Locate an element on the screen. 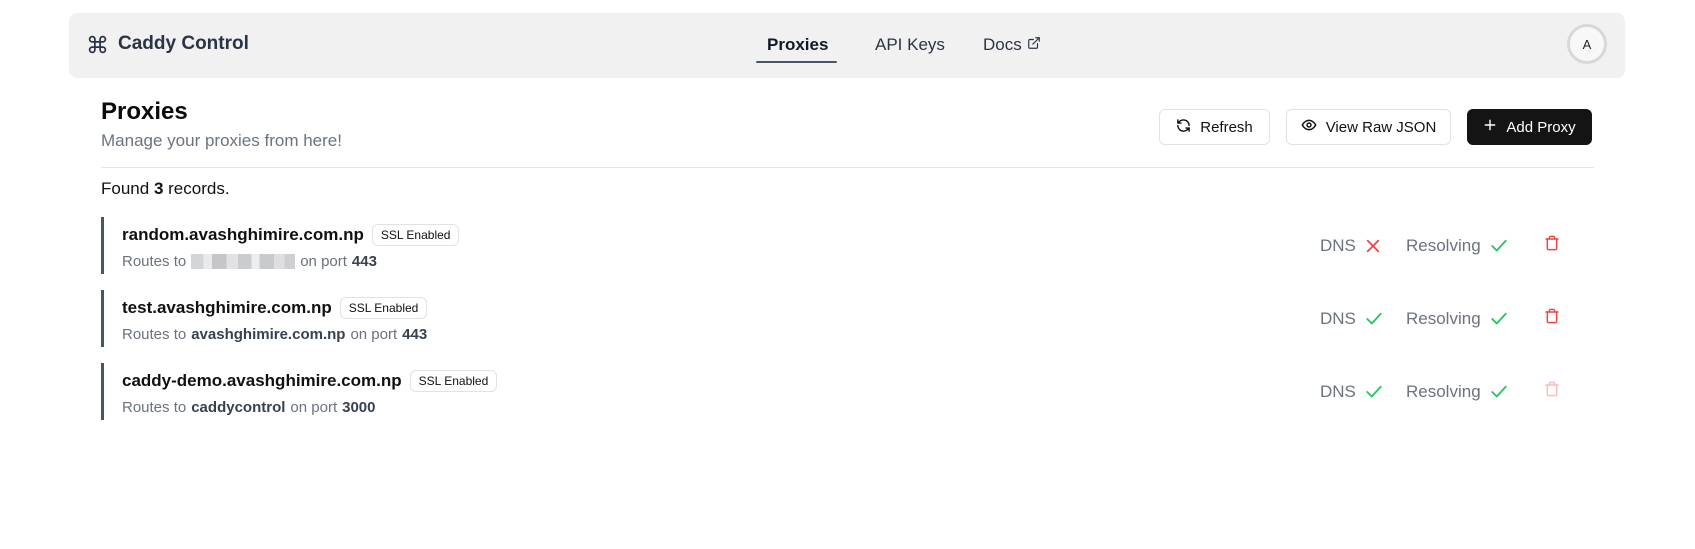  proxy-route: Routes to caddycontrol on port 3000 is located at coordinates (248, 407).